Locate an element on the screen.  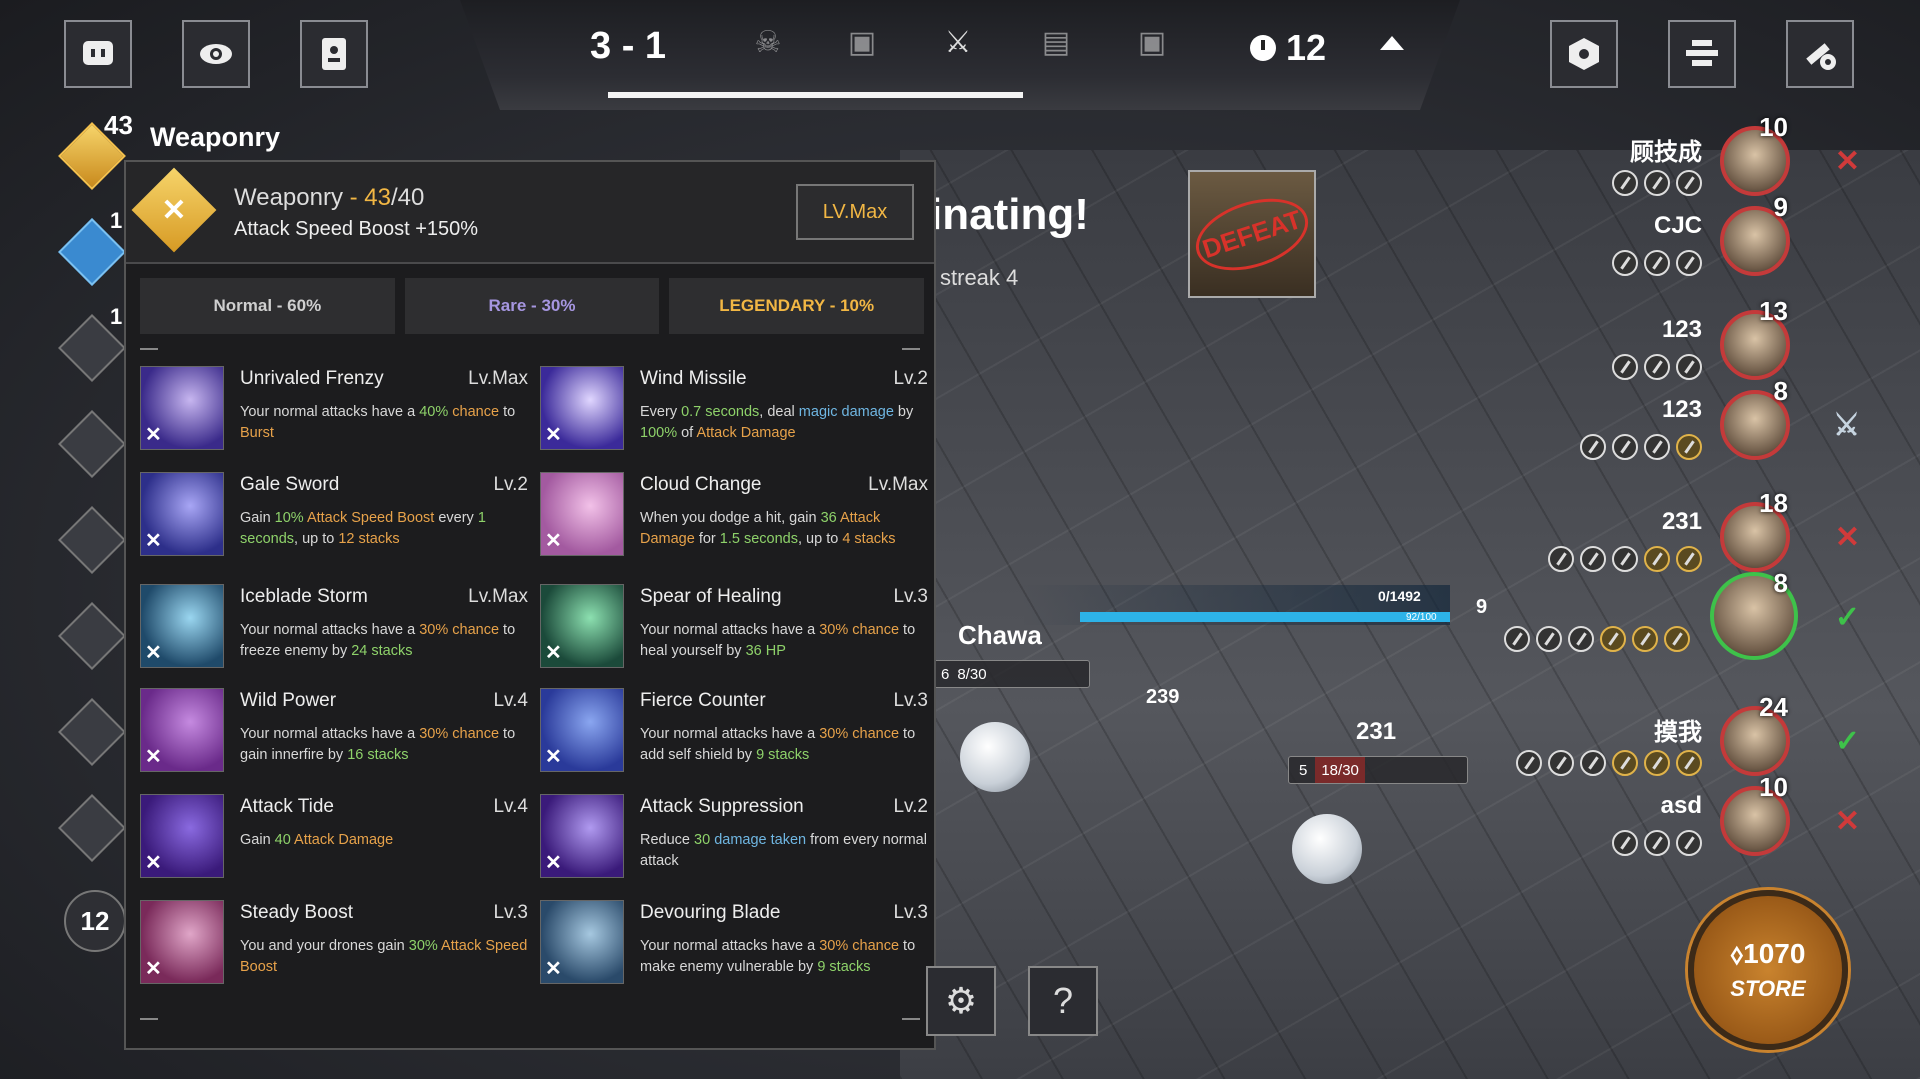
skill-name: Wind Missile is located at coordinates (693, 378).